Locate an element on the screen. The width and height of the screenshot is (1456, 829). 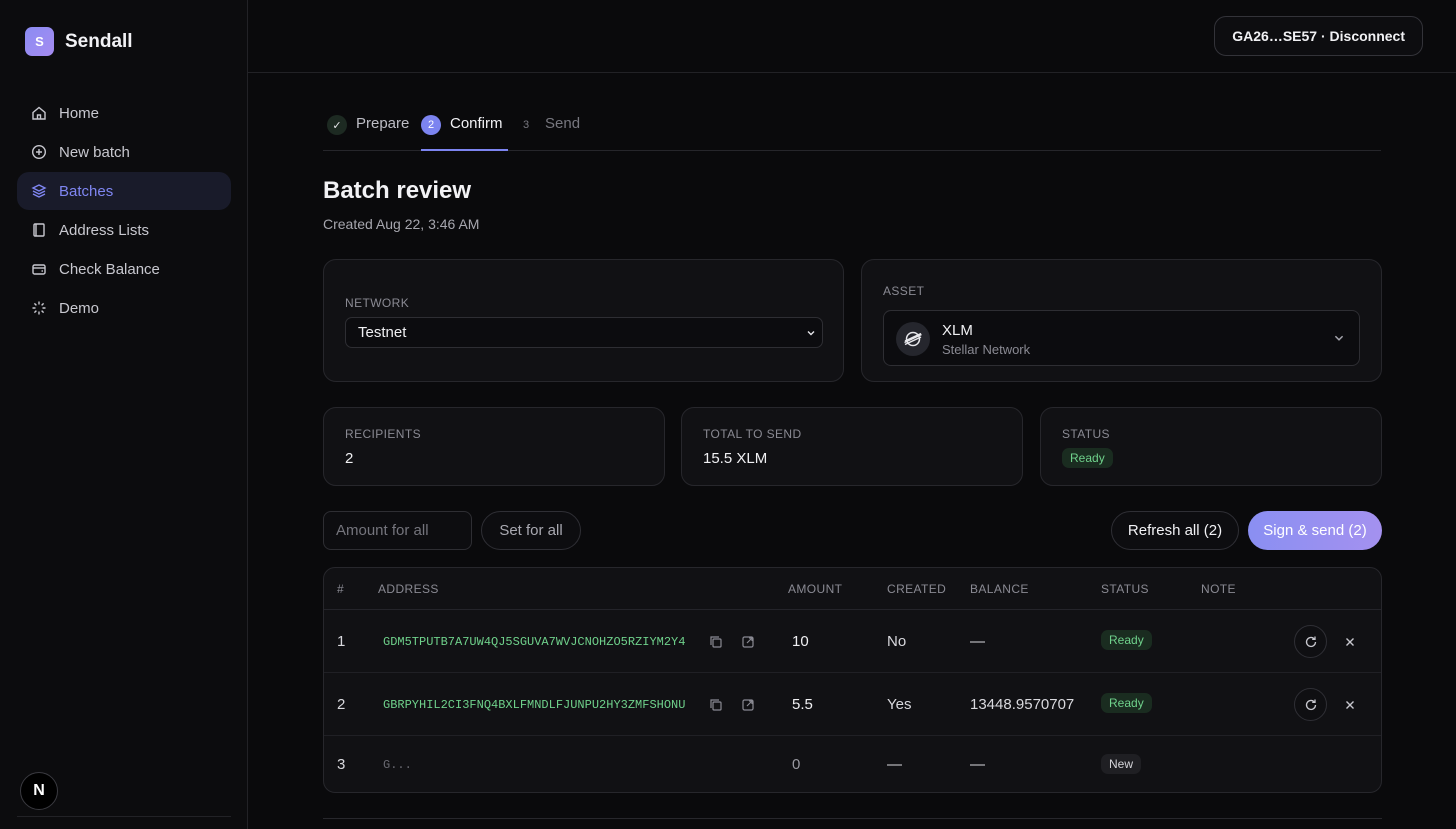
step-number: 2 is located at coordinates (431, 125).